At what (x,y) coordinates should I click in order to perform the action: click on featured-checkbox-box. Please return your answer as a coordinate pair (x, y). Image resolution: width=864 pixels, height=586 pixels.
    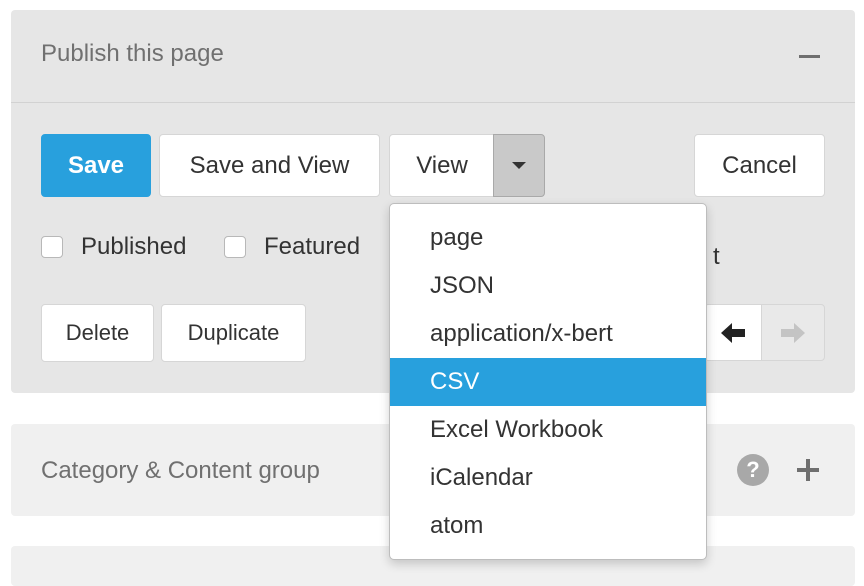
    Looking at the image, I should click on (235, 247).